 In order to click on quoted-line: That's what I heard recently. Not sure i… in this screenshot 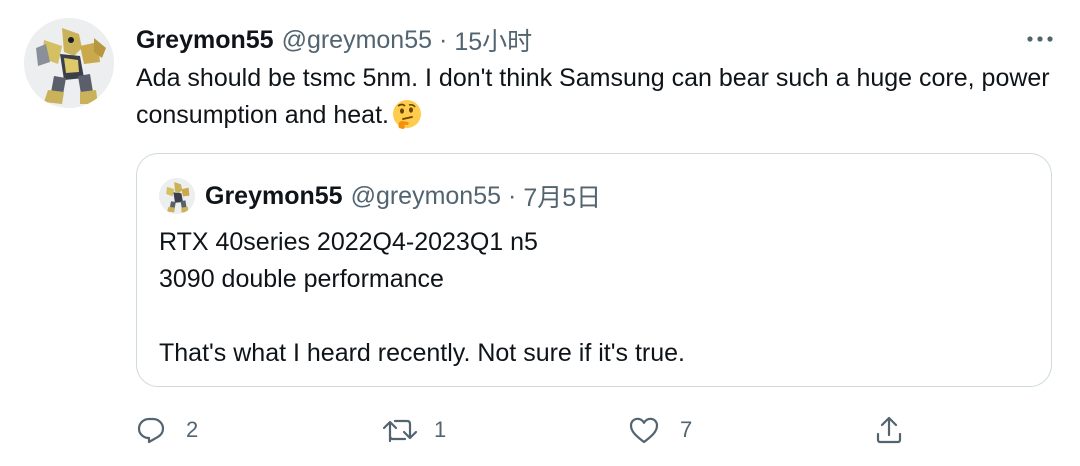, I will do `click(422, 353)`.